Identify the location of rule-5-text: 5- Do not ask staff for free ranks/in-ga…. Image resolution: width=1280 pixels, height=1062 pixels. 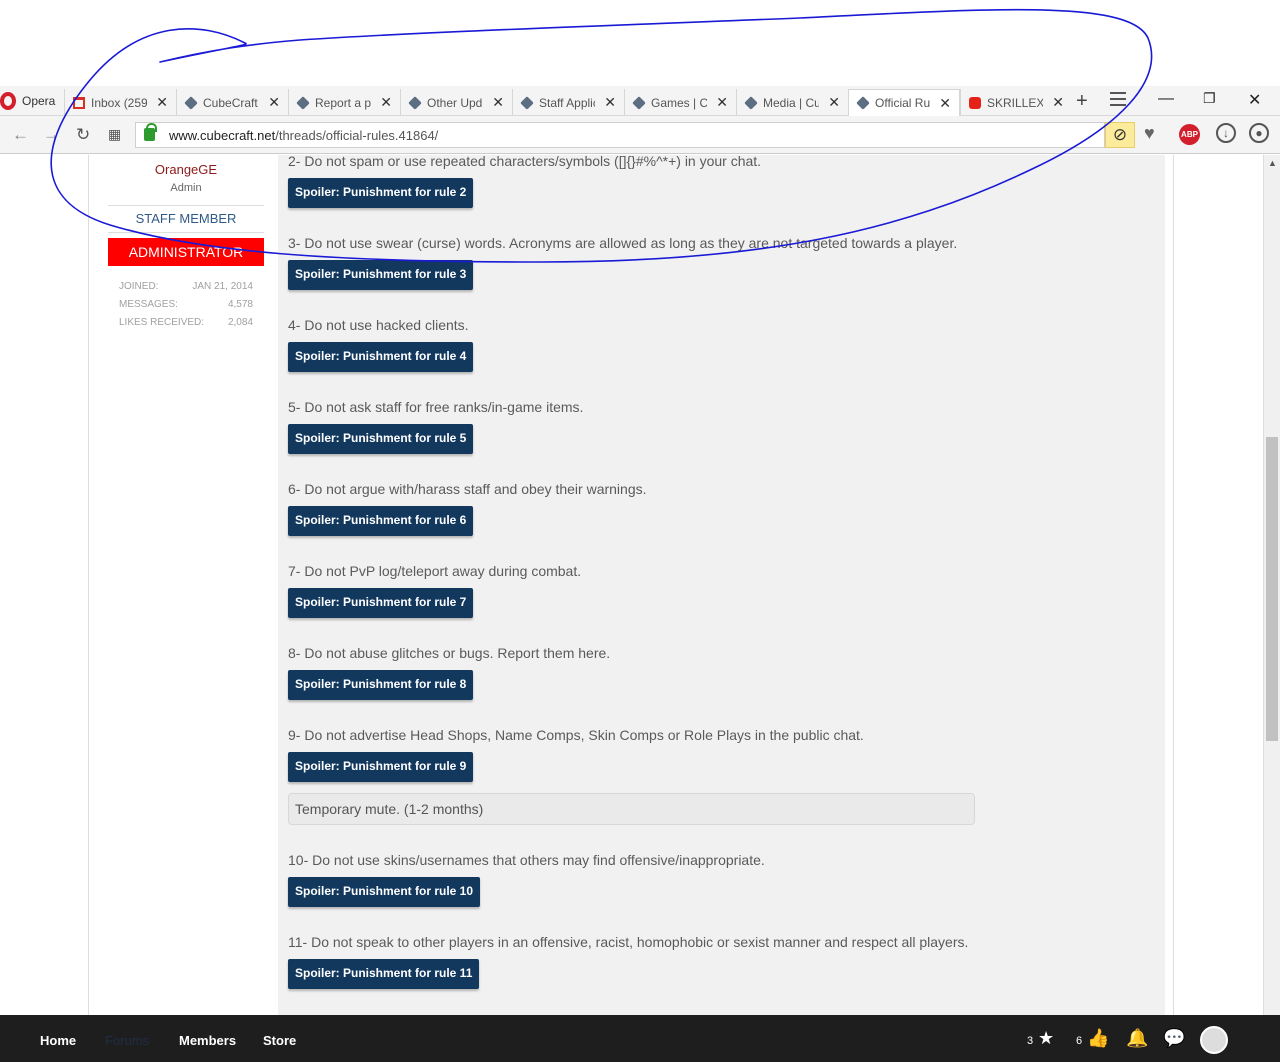
(436, 407).